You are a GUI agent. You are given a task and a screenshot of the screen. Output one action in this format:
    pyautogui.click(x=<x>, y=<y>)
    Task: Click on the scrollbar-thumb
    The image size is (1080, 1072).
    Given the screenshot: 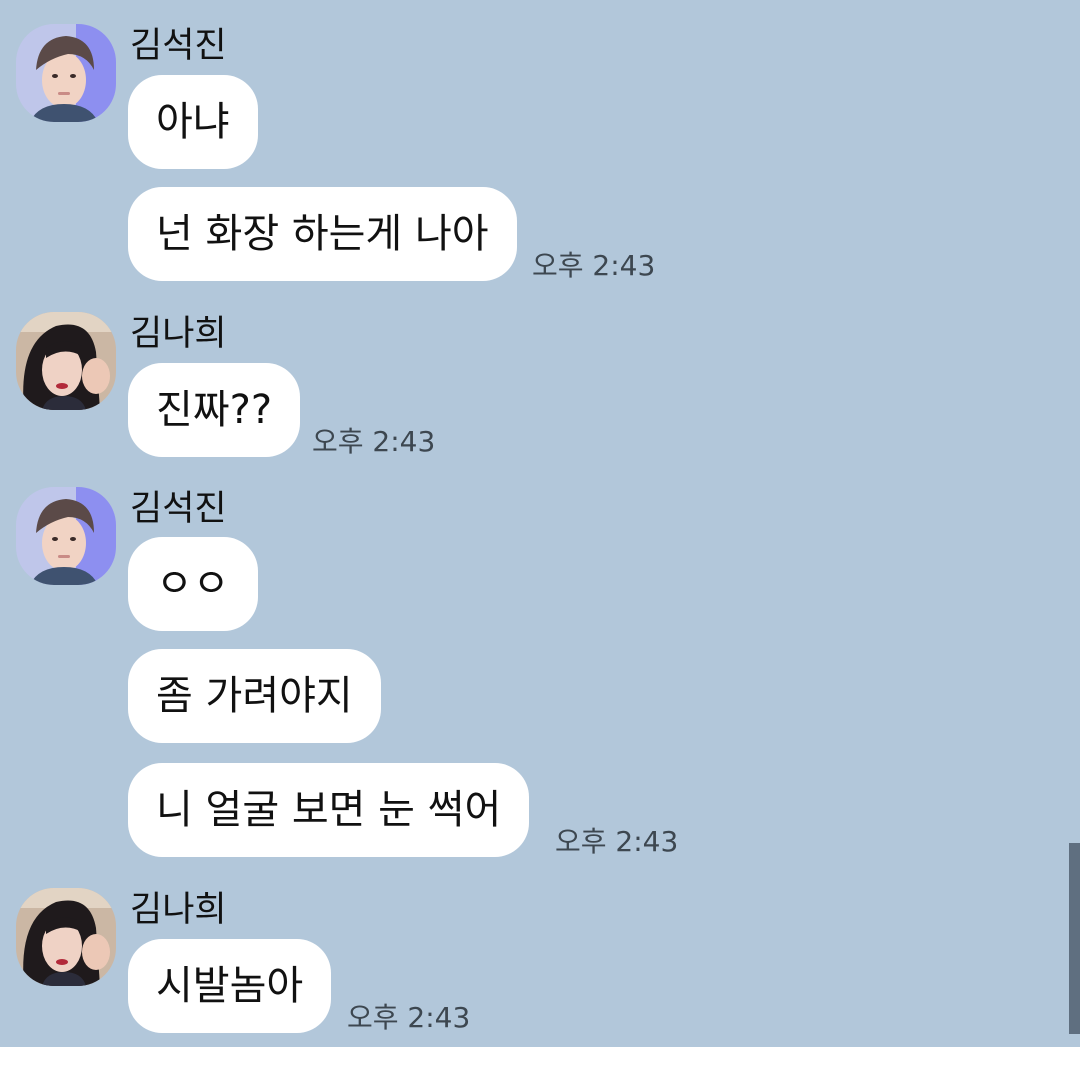 What is the action you would take?
    pyautogui.click(x=1074, y=938)
    